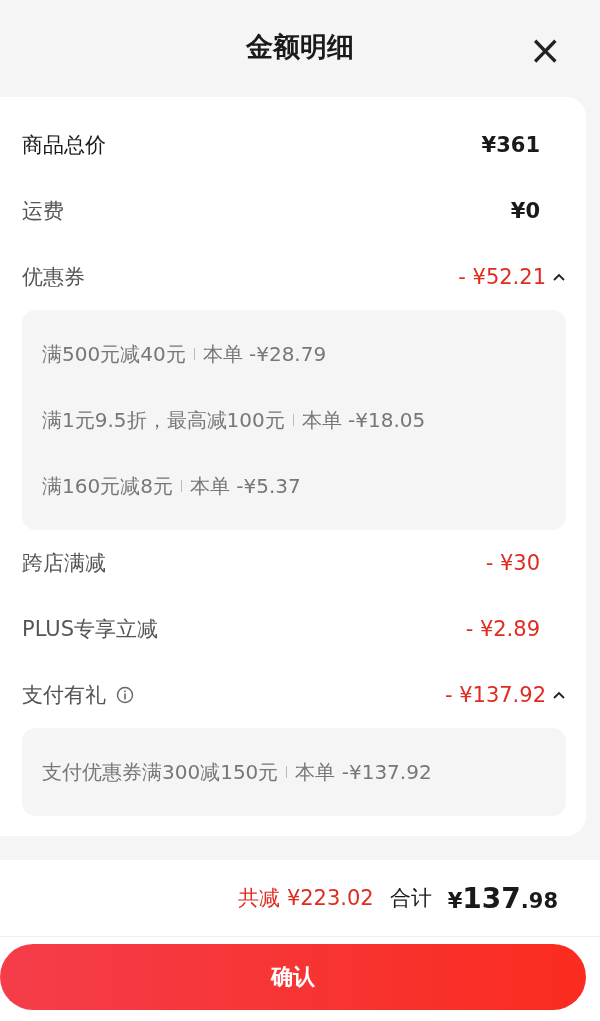 Image resolution: width=600 pixels, height=1021 pixels. Describe the element at coordinates (43, 211) in the screenshot. I see `row-label: 运费` at that location.